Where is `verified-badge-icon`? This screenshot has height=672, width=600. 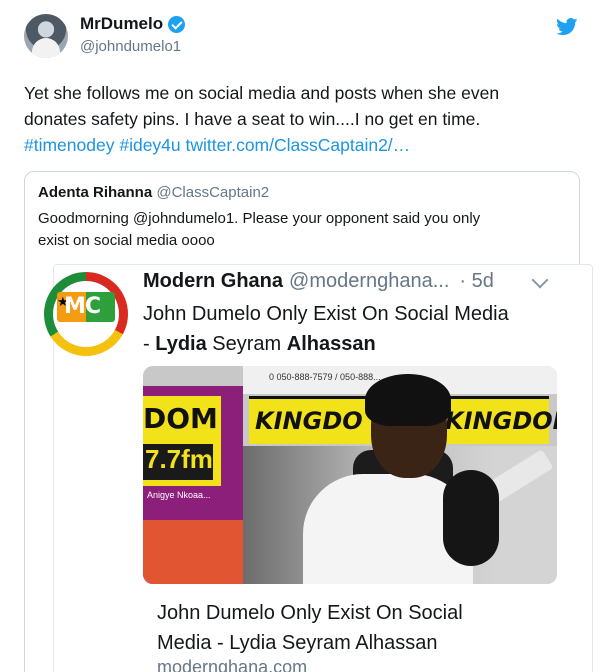 verified-badge-icon is located at coordinates (177, 24).